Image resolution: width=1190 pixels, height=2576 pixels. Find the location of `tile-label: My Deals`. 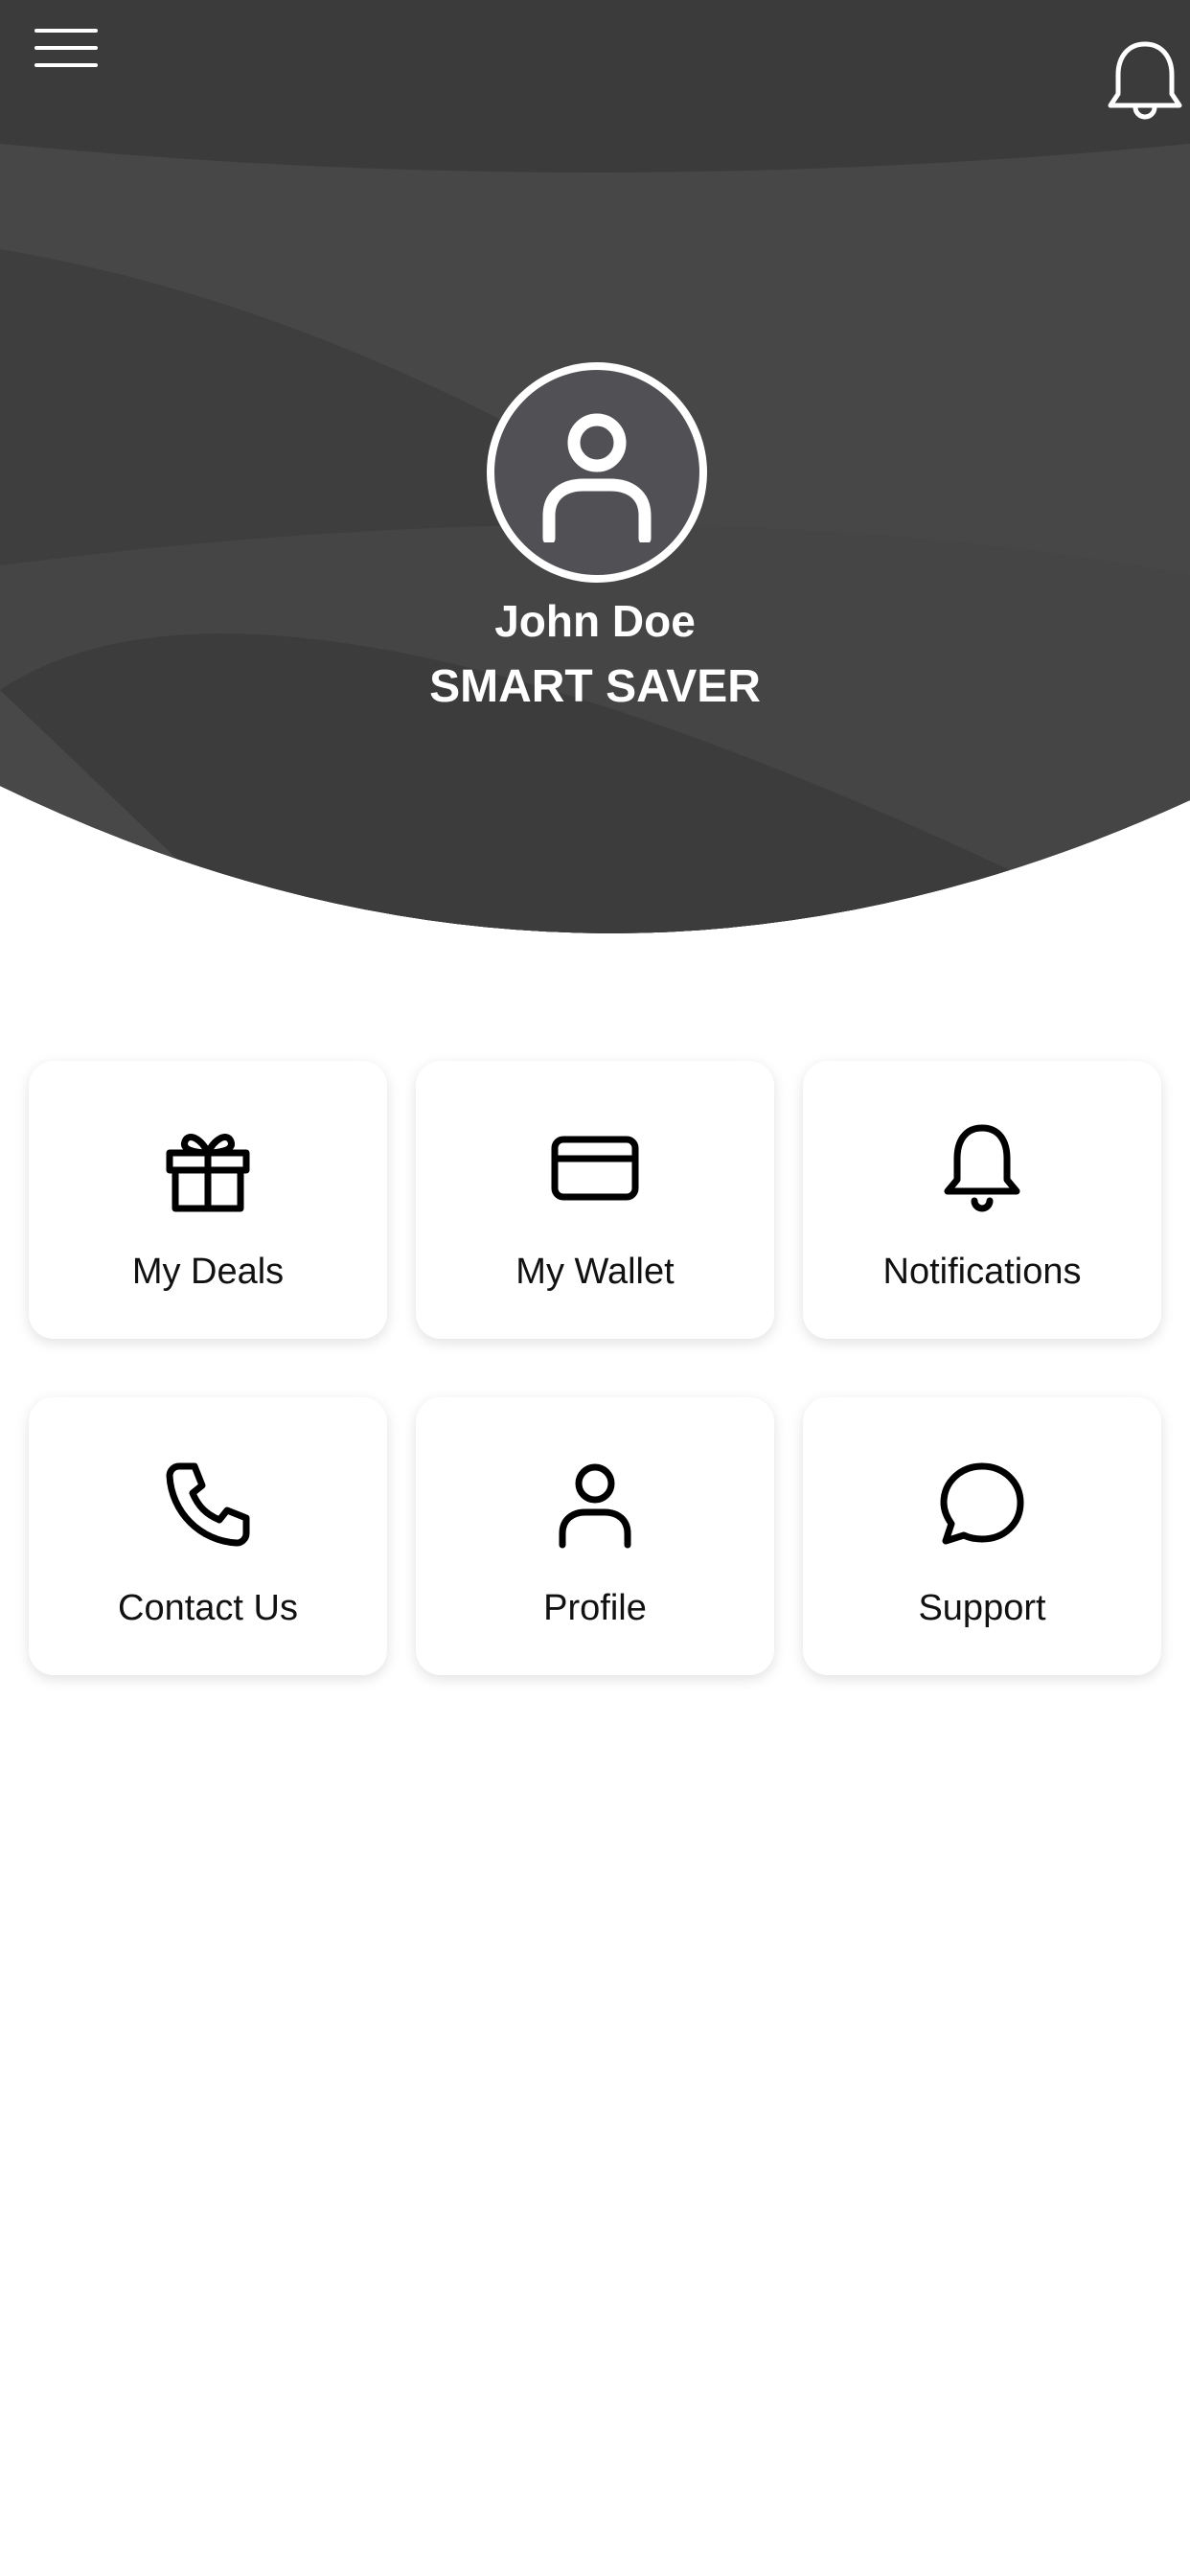

tile-label: My Deals is located at coordinates (208, 1272).